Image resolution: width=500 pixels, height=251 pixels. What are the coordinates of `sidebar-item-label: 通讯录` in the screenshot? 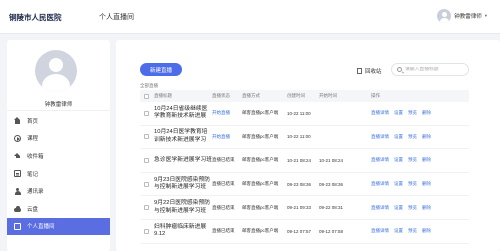 It's located at (35, 192).